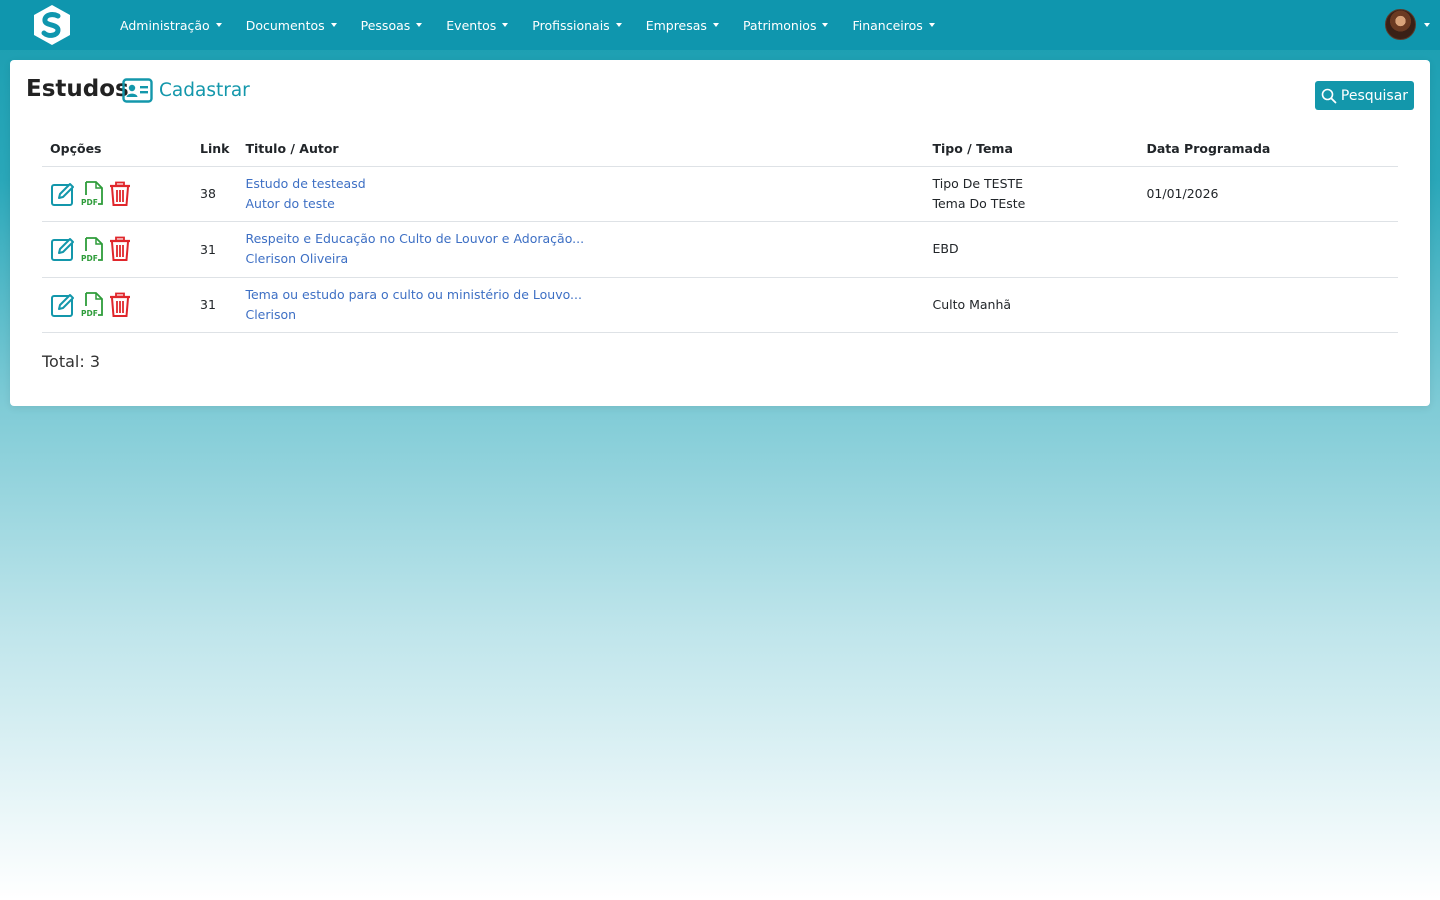  What do you see at coordinates (580, 259) in the screenshot?
I see `study-author-link: Clerison Oliveira` at bounding box center [580, 259].